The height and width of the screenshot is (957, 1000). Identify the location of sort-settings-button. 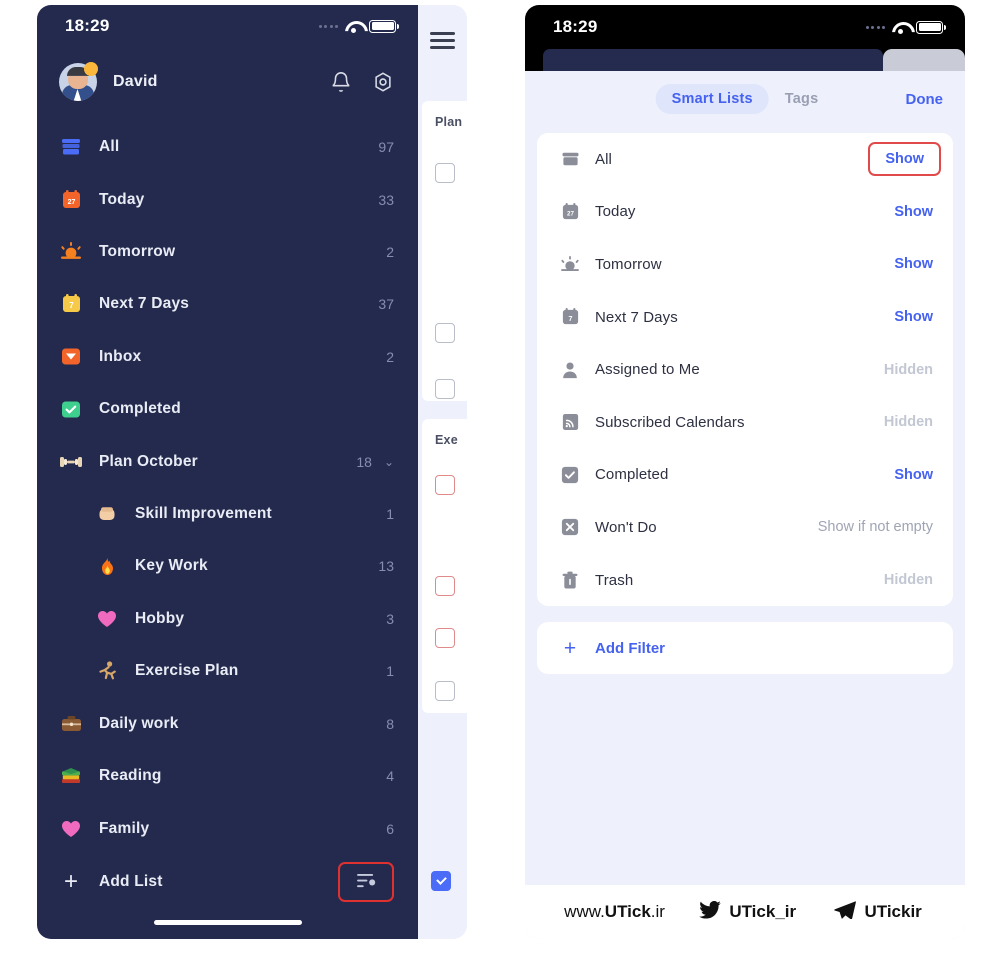
(366, 881).